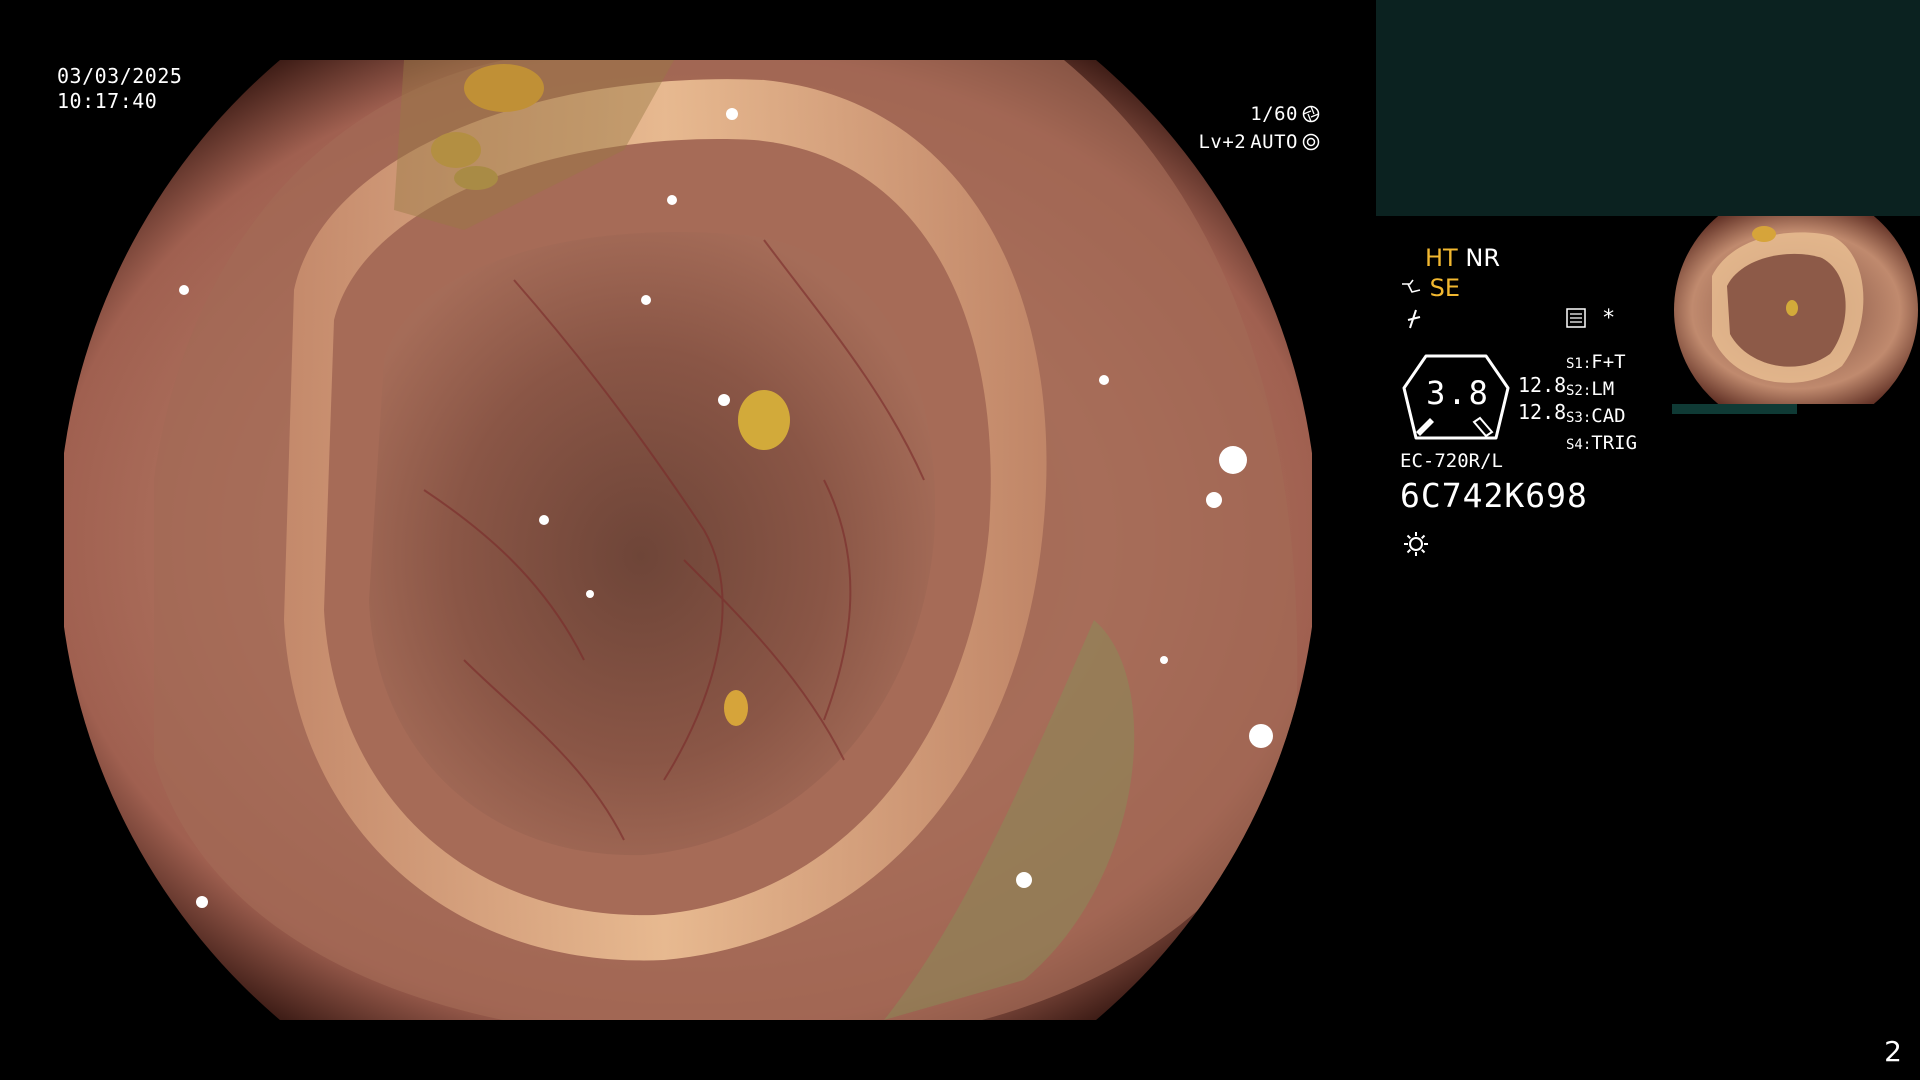 This screenshot has width=1920, height=1080. What do you see at coordinates (1608, 416) in the screenshot?
I see `switch-value: CAD` at bounding box center [1608, 416].